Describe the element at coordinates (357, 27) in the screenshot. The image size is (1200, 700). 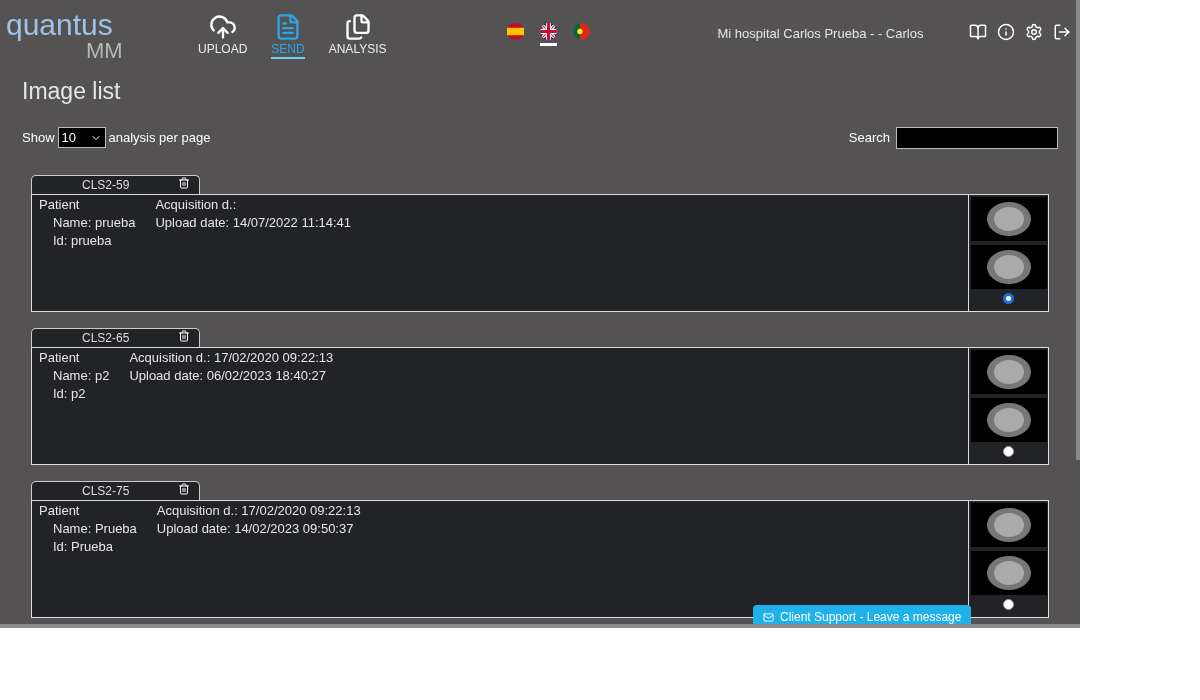
I see `documents-icon` at that location.